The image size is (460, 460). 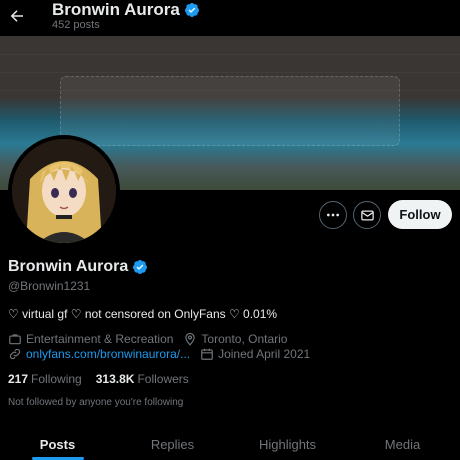 What do you see at coordinates (100, 339) in the screenshot?
I see `category-text: Entertainment & Recreation` at bounding box center [100, 339].